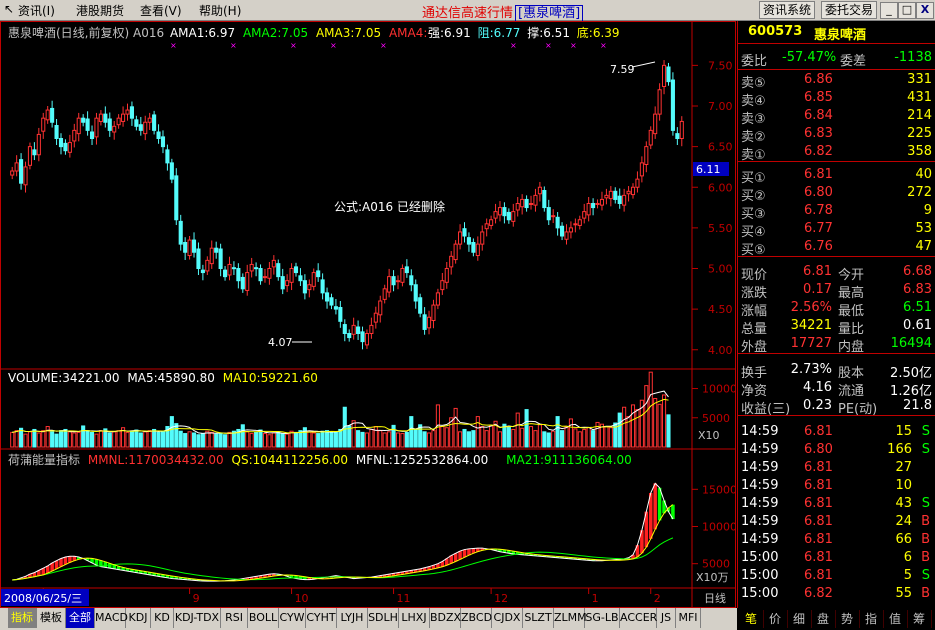  Describe the element at coordinates (836, 99) in the screenshot. I see `sell-row: 卖④ 6.85 431` at that location.